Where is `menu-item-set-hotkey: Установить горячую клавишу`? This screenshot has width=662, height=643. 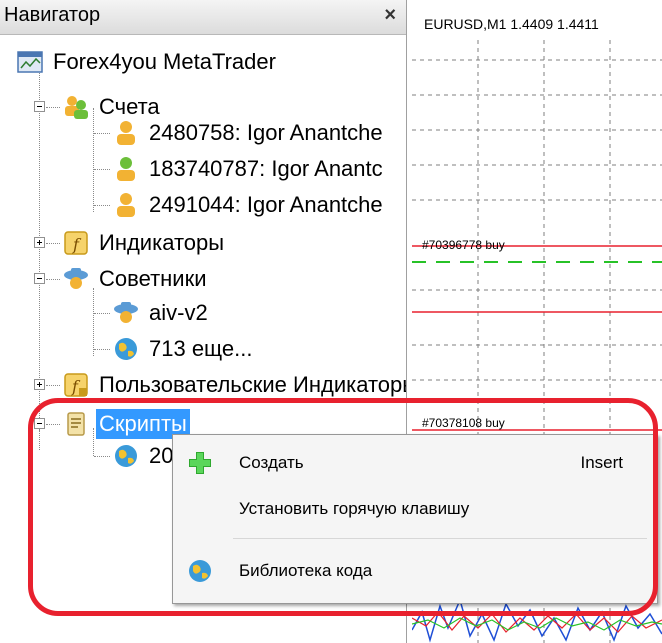
menu-item-set-hotkey: Установить горячую клавишу is located at coordinates (415, 509).